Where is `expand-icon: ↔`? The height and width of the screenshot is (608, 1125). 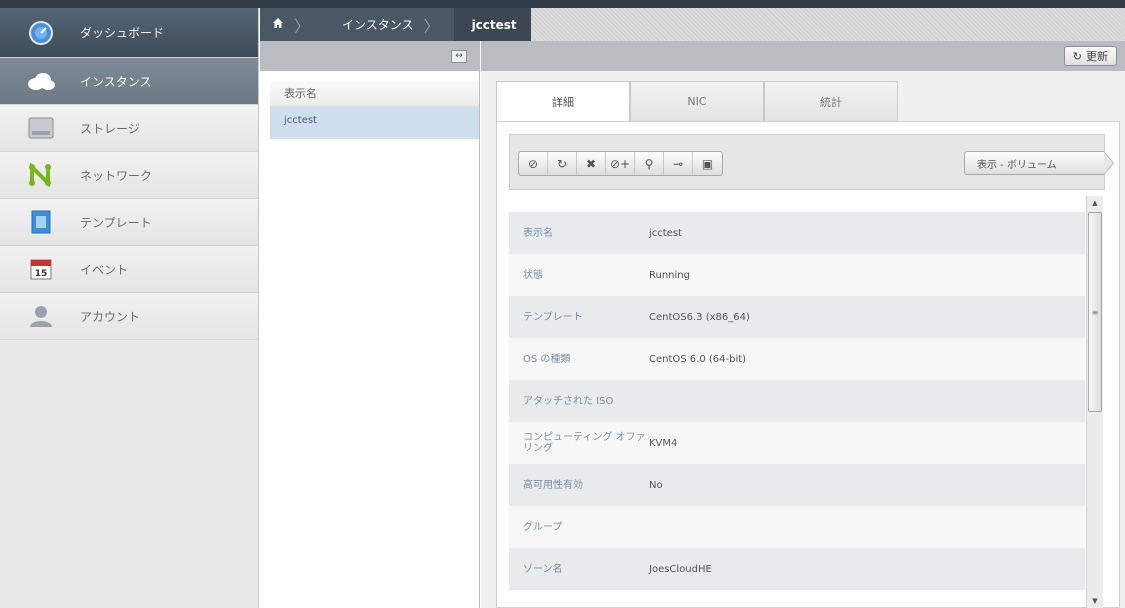 expand-icon: ↔ is located at coordinates (459, 56).